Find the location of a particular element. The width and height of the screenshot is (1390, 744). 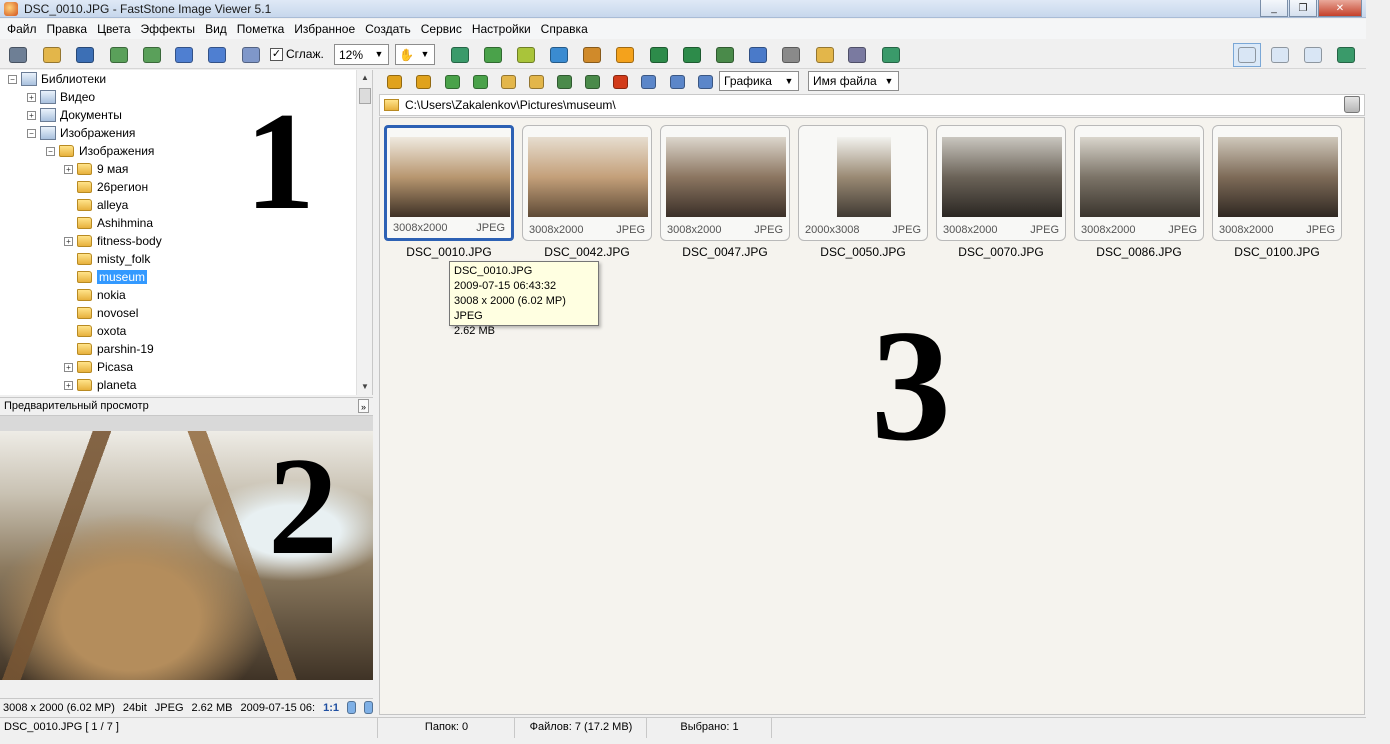

menu-tag: Пометка is located at coordinates (261, 29).